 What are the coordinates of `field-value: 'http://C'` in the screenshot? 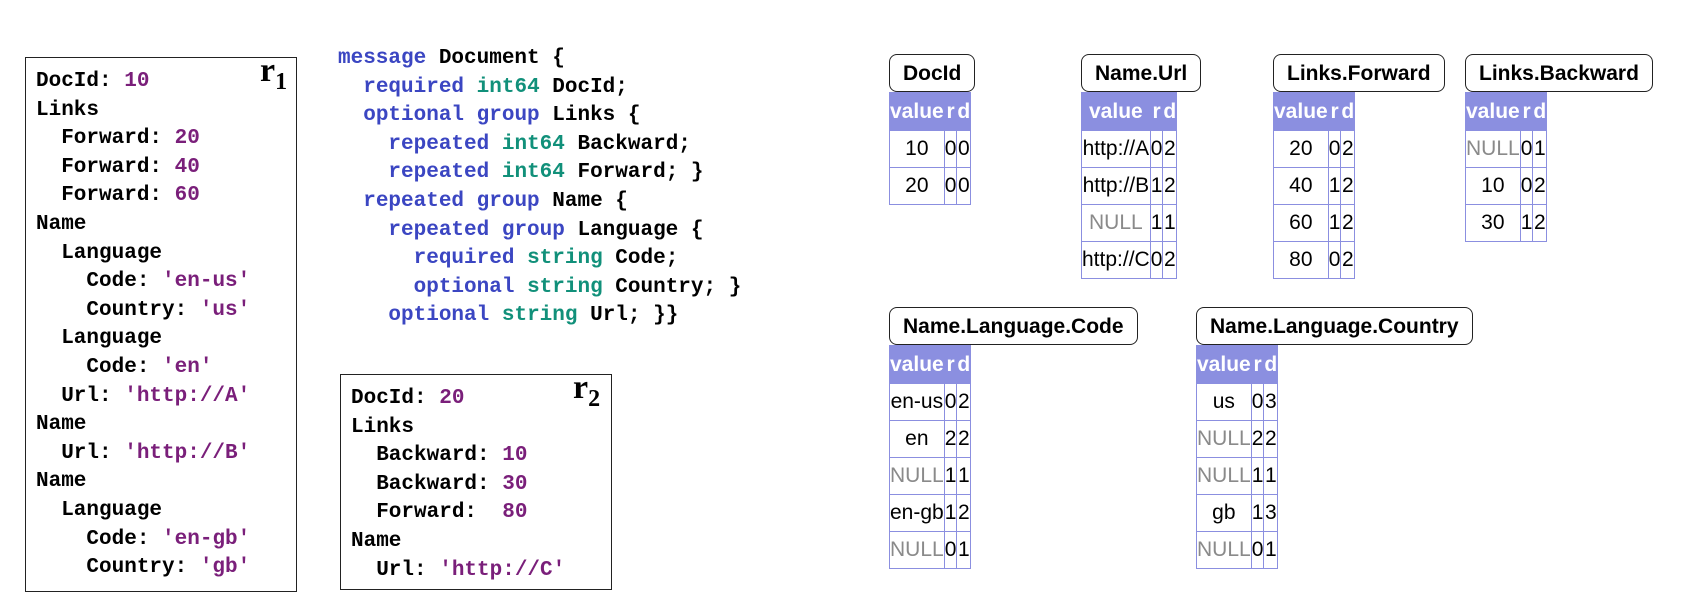 It's located at (502, 570).